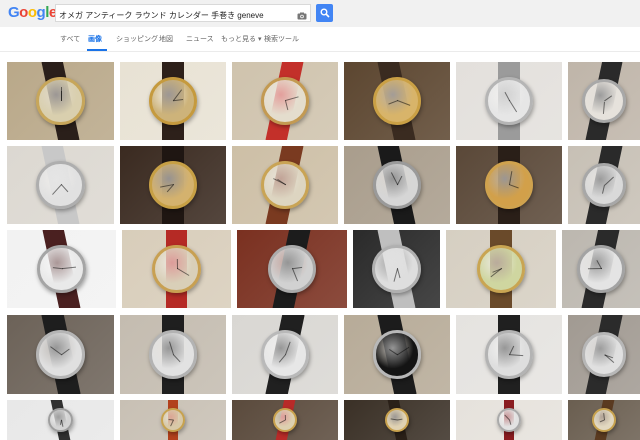 The width and height of the screenshot is (640, 440). I want to click on search-box, so click(183, 14).